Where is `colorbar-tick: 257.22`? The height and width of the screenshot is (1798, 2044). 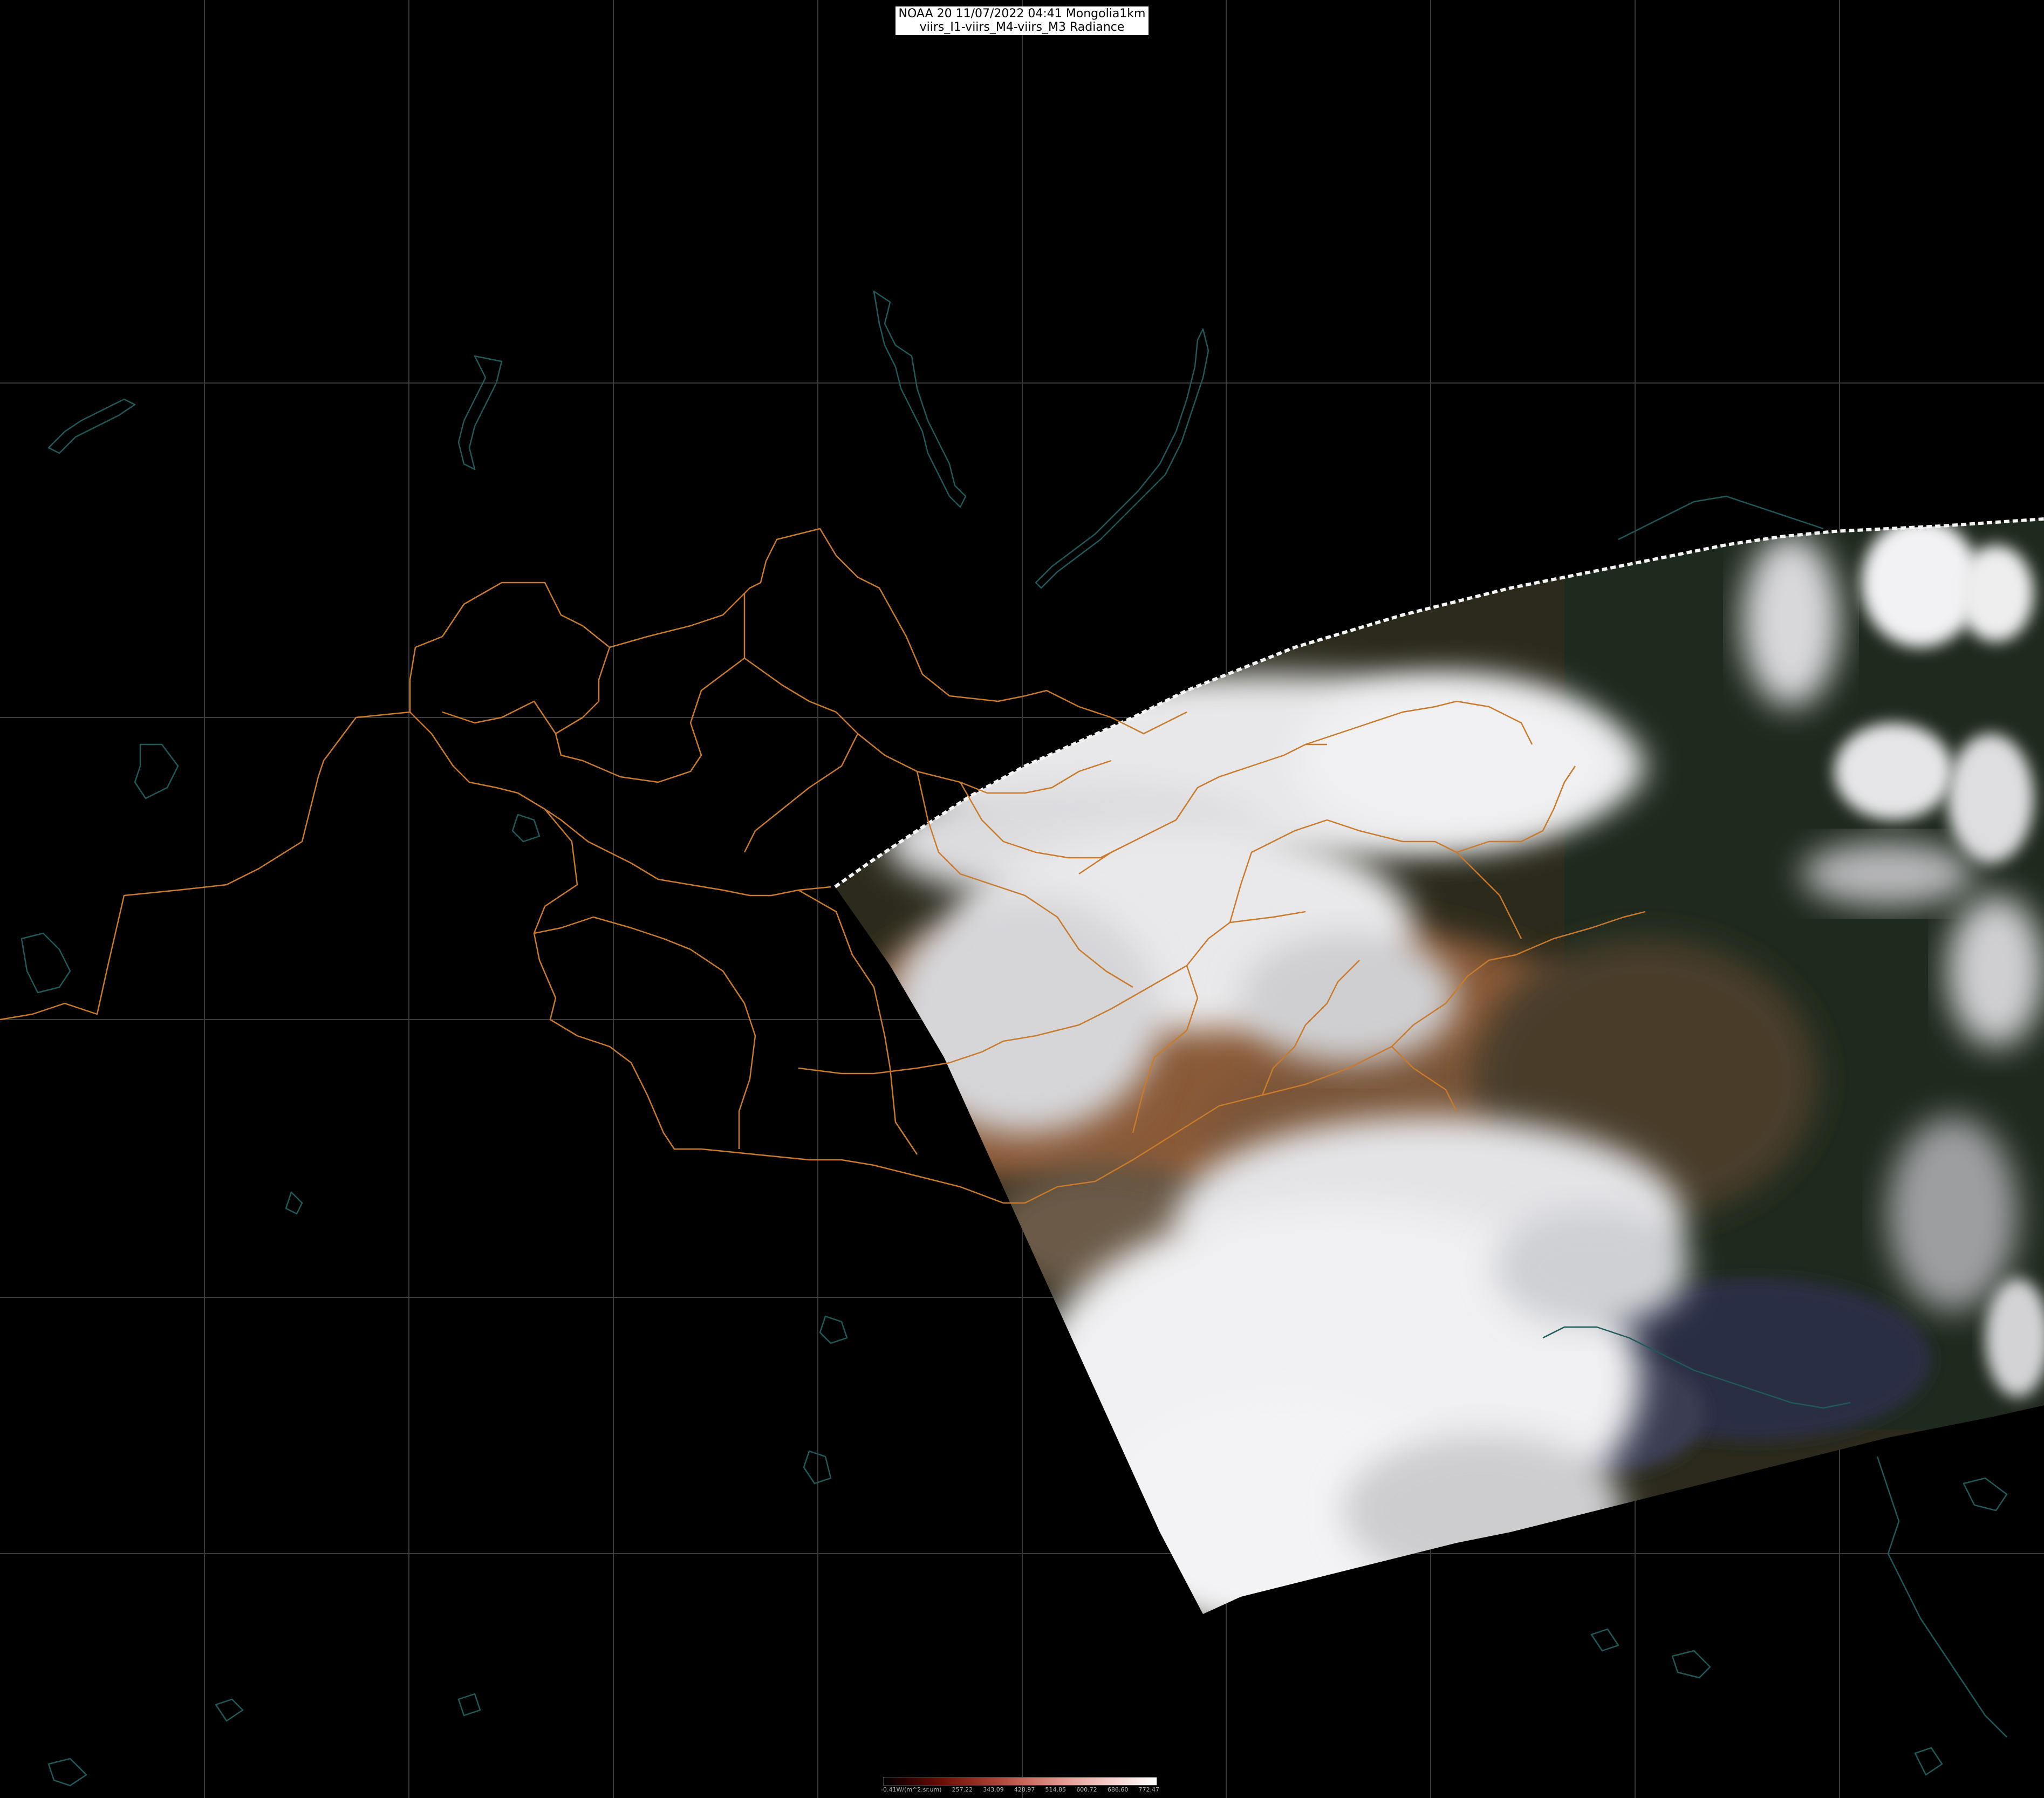
colorbar-tick: 257.22 is located at coordinates (962, 1790).